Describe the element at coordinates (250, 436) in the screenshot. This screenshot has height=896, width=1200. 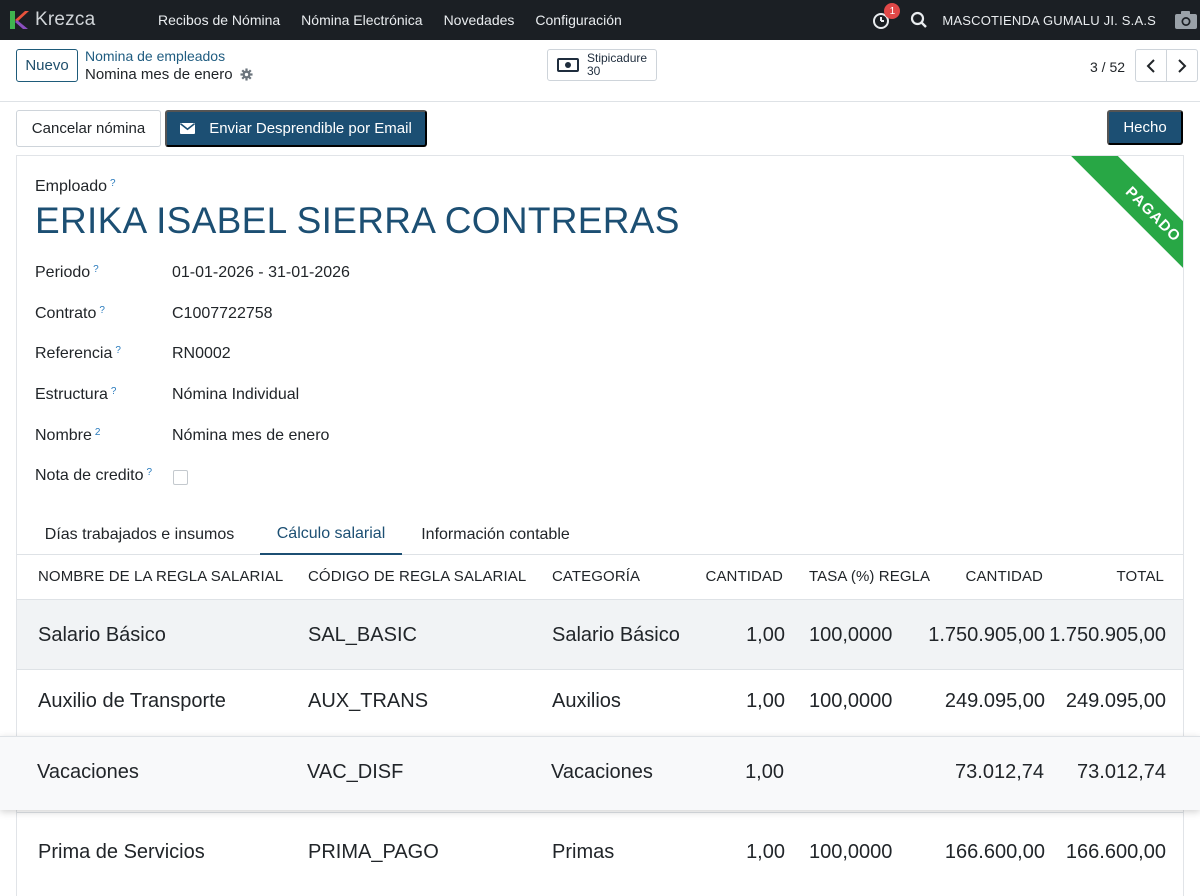
I see `field-value-nombre: Nómina mes de enero` at that location.